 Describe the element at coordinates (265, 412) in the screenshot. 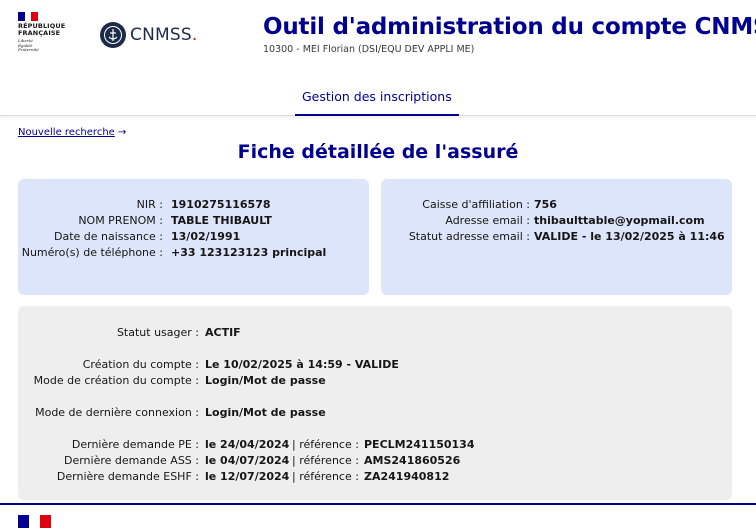

I see `last-login-mode-value: Login/Mot de passe` at that location.